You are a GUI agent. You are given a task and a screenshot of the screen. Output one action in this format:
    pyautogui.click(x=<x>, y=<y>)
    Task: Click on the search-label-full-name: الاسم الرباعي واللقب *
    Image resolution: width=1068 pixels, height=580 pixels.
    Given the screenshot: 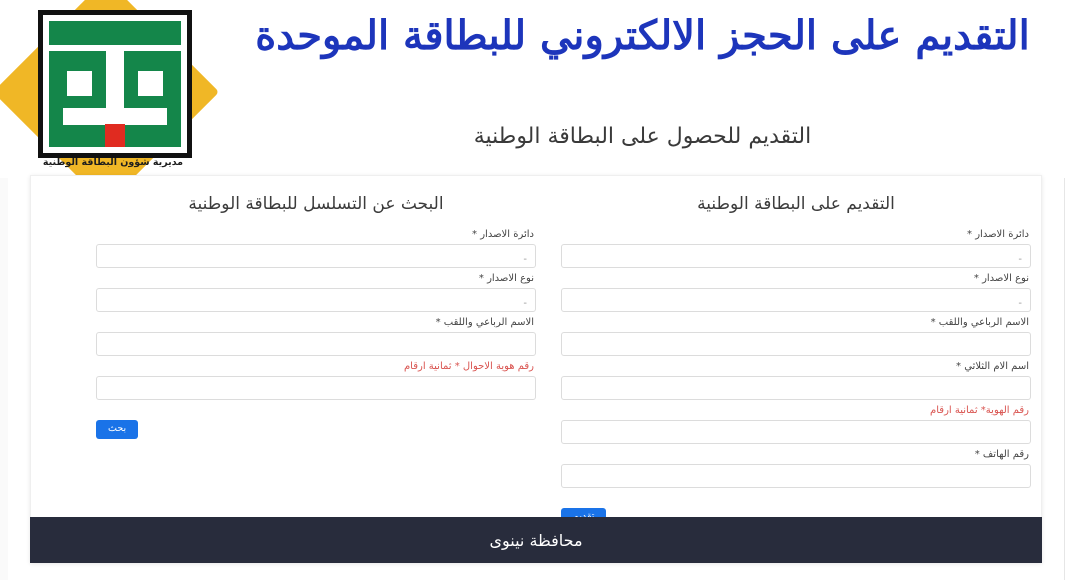 What is the action you would take?
    pyautogui.click(x=484, y=322)
    